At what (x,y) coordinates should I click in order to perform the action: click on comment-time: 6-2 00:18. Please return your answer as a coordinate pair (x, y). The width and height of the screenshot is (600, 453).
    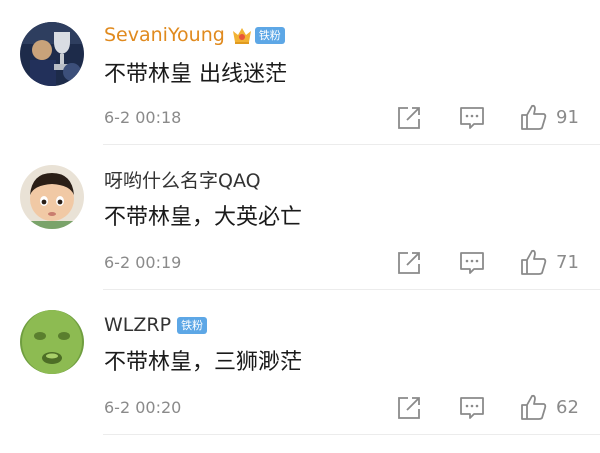
    Looking at the image, I should click on (143, 117).